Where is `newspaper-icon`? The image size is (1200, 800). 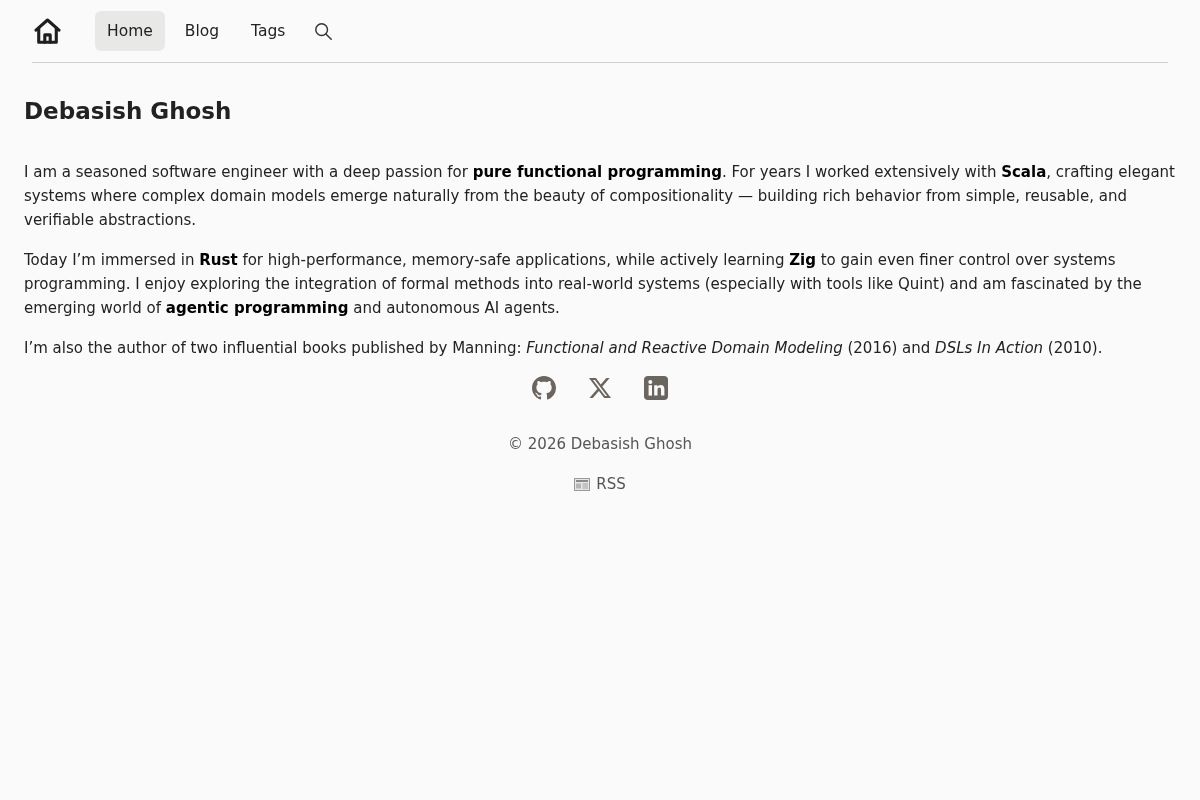
newspaper-icon is located at coordinates (582, 484).